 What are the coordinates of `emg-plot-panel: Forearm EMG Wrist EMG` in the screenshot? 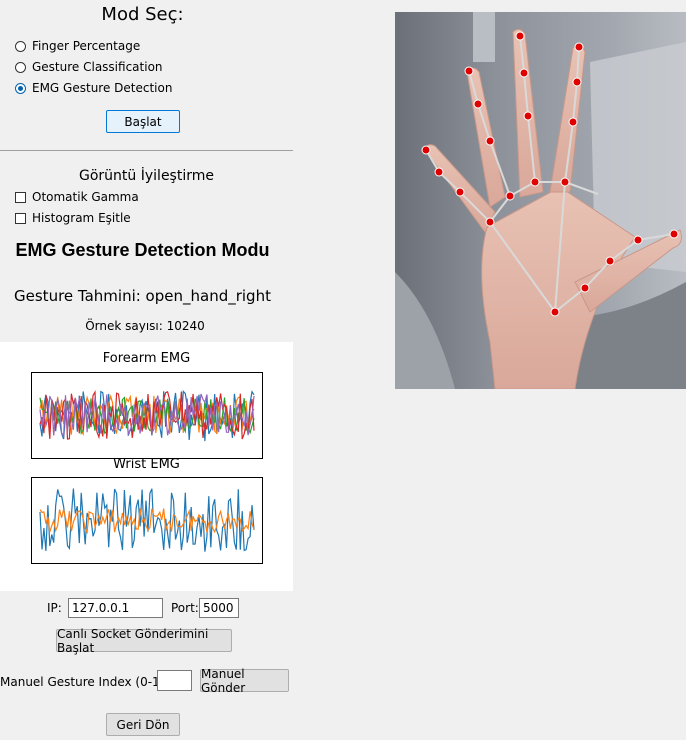 It's located at (146, 466).